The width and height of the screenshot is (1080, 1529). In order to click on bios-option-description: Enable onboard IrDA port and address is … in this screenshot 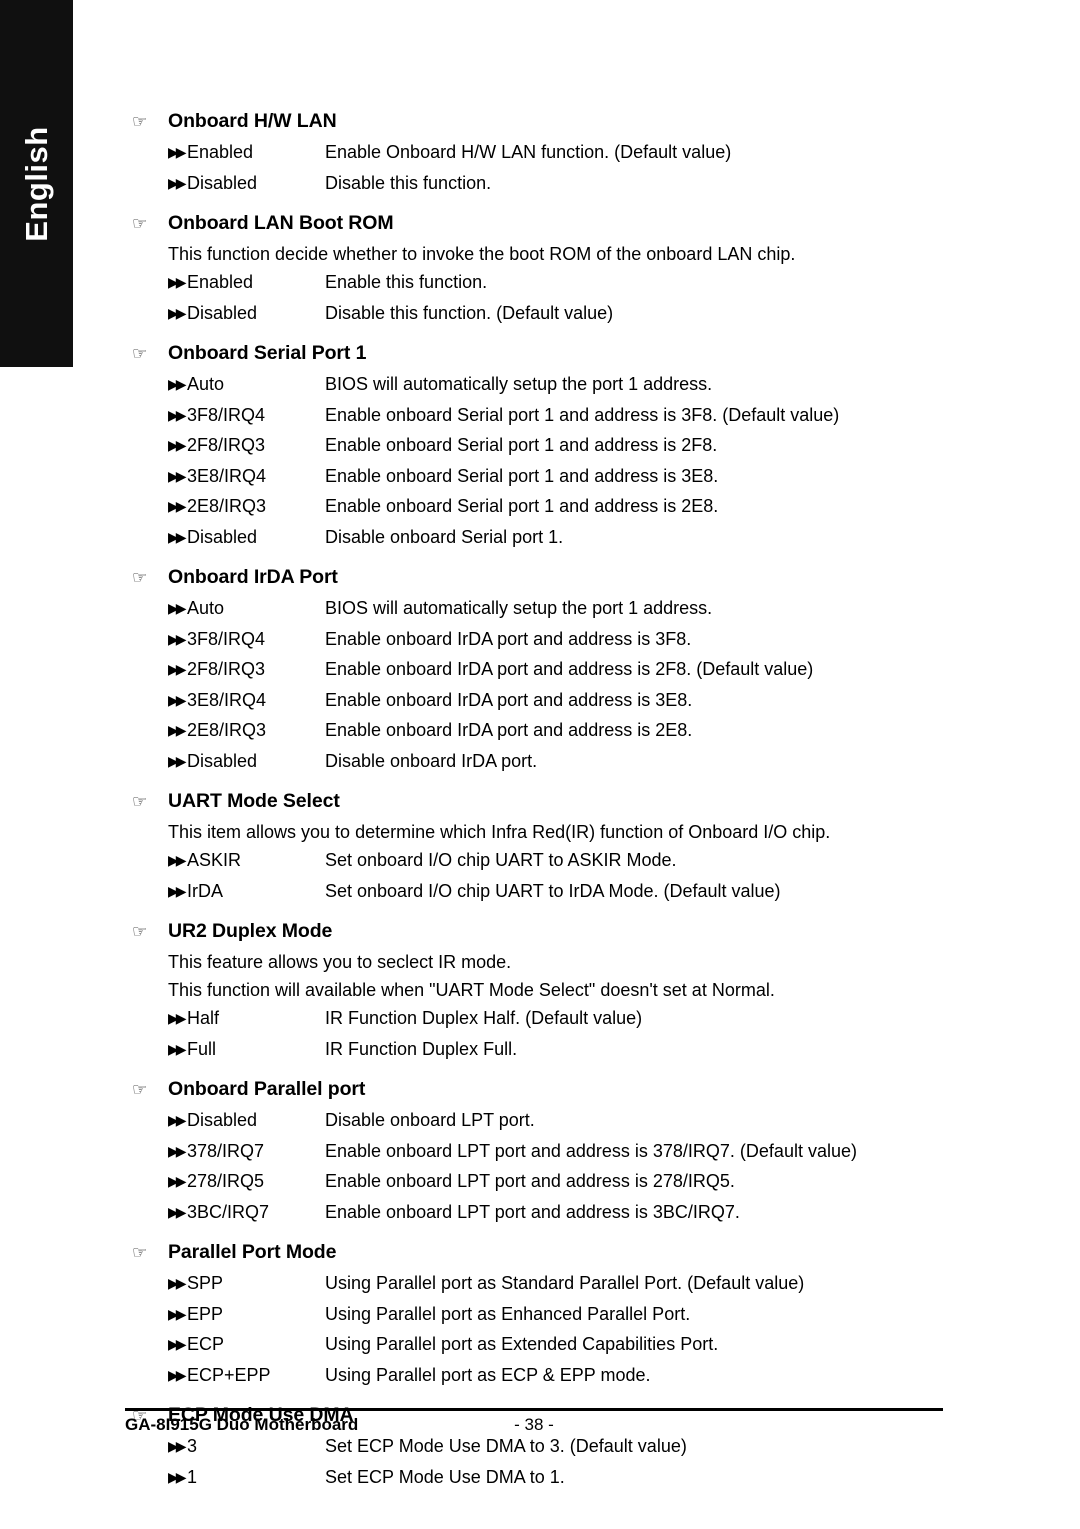, I will do `click(569, 669)`.